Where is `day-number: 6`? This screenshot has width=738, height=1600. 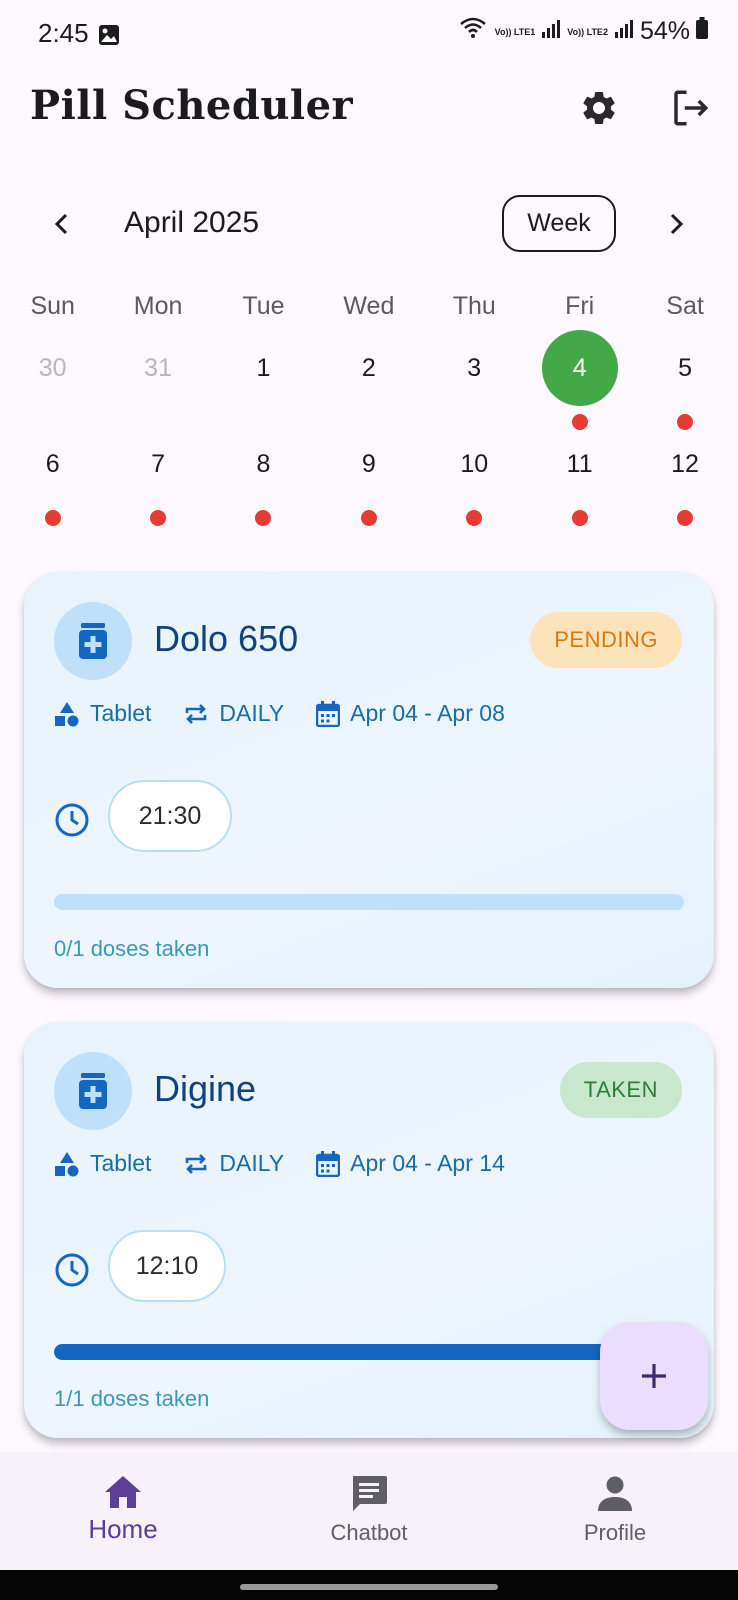 day-number: 6 is located at coordinates (52, 463).